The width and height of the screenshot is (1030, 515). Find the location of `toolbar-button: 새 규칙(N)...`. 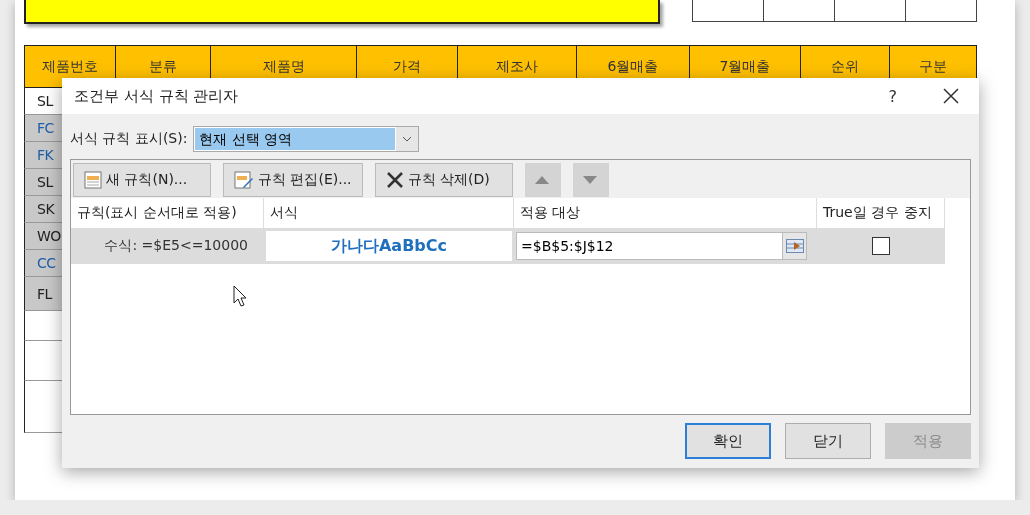

toolbar-button: 새 규칙(N)... is located at coordinates (142, 180).